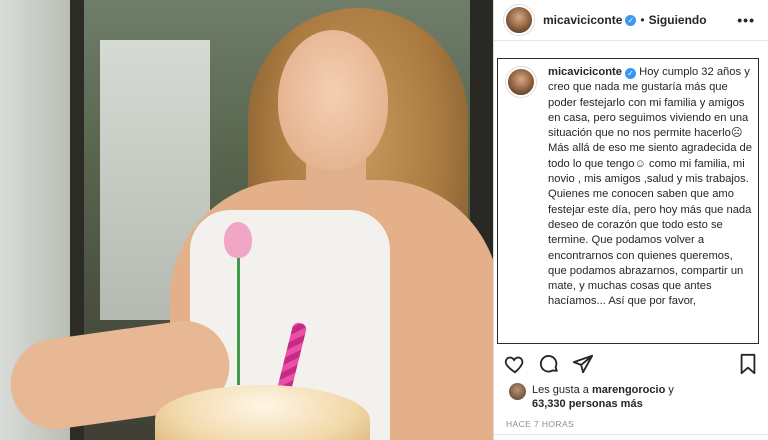  Describe the element at coordinates (515, 364) in the screenshot. I see `heart-icon` at that location.